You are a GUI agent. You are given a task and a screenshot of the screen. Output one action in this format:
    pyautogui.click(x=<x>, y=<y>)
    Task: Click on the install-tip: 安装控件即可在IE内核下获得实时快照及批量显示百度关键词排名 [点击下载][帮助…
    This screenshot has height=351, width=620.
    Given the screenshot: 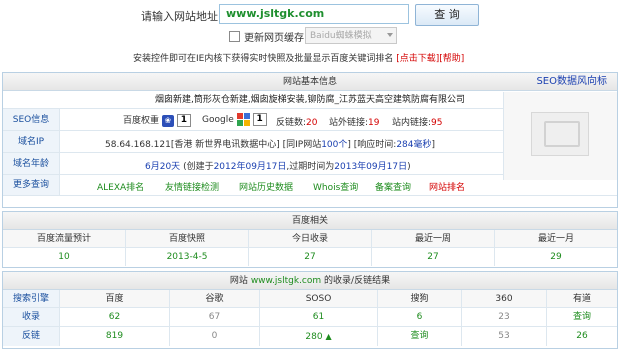 What is the action you would take?
    pyautogui.click(x=298, y=57)
    